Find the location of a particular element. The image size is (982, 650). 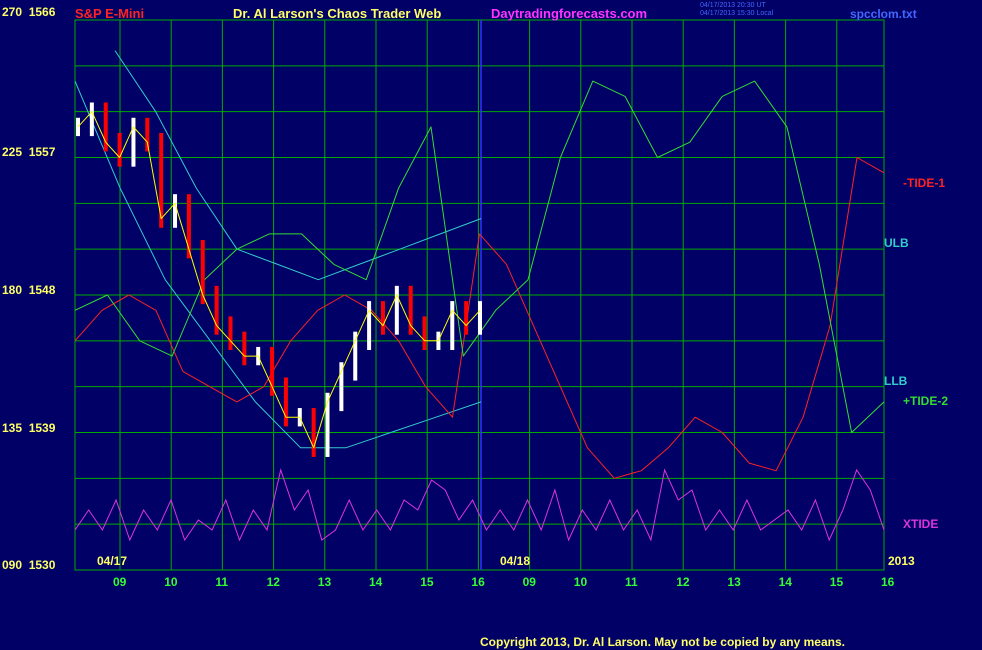

y-label-225: 225 1557 is located at coordinates (29, 152).